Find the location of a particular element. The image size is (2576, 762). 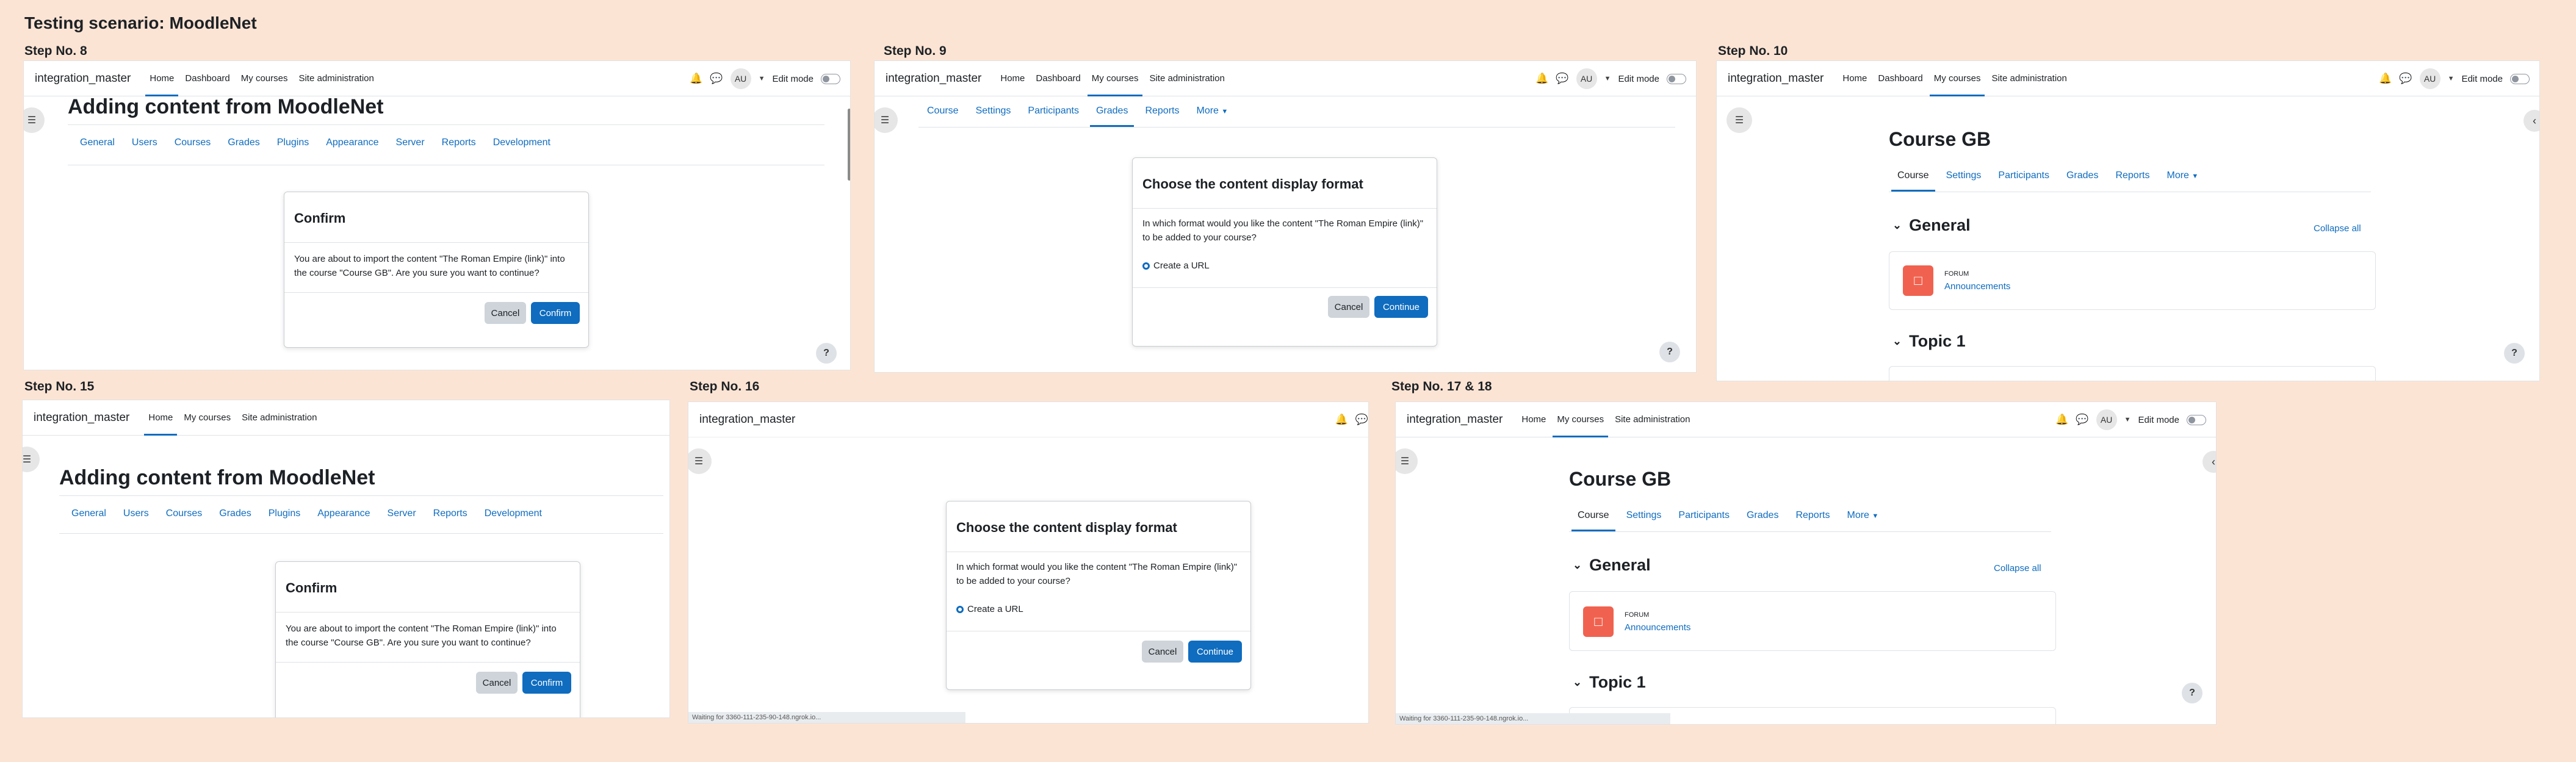

activity-card is located at coordinates (2132, 373).